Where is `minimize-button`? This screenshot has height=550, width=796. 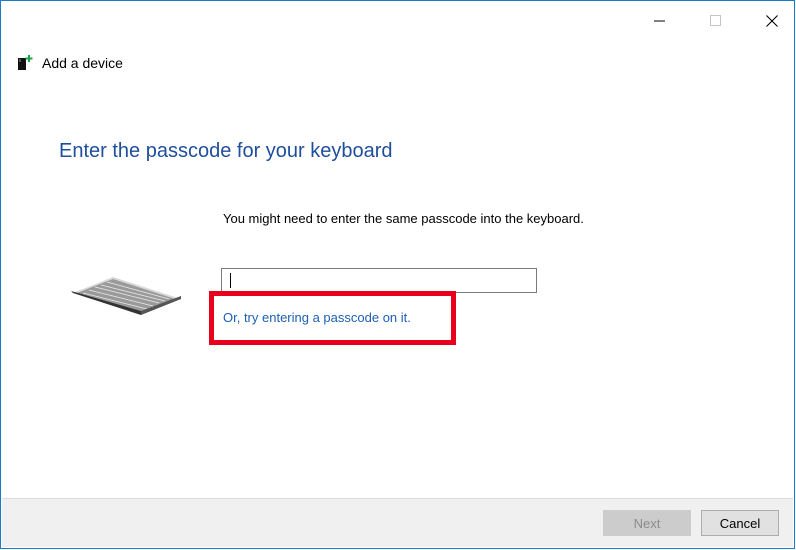 minimize-button is located at coordinates (660, 21).